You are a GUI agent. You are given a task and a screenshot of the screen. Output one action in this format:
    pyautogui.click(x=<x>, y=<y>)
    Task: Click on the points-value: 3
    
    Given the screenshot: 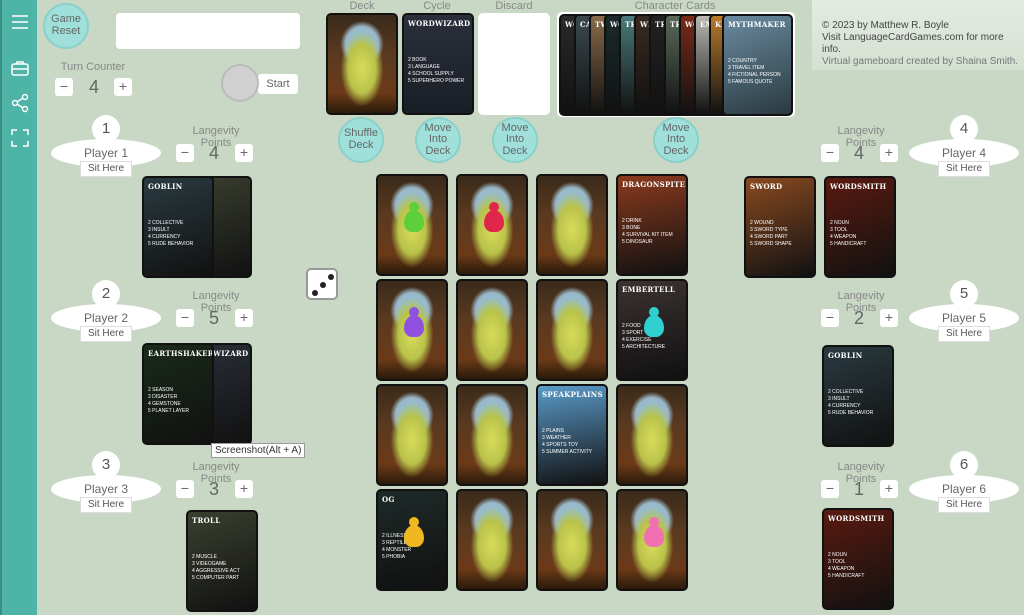 What is the action you would take?
    pyautogui.click(x=213, y=489)
    